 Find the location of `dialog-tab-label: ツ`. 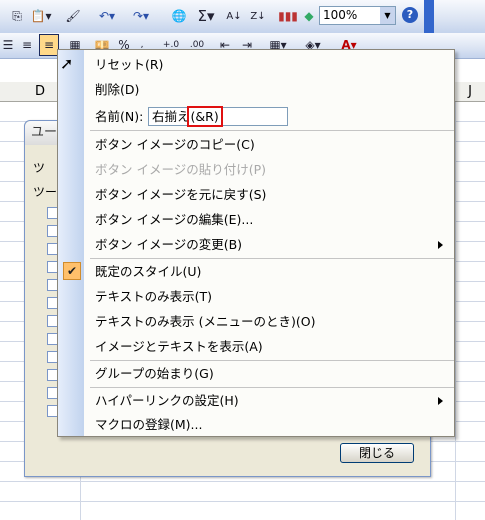

dialog-tab-label: ツ is located at coordinates (39, 167).